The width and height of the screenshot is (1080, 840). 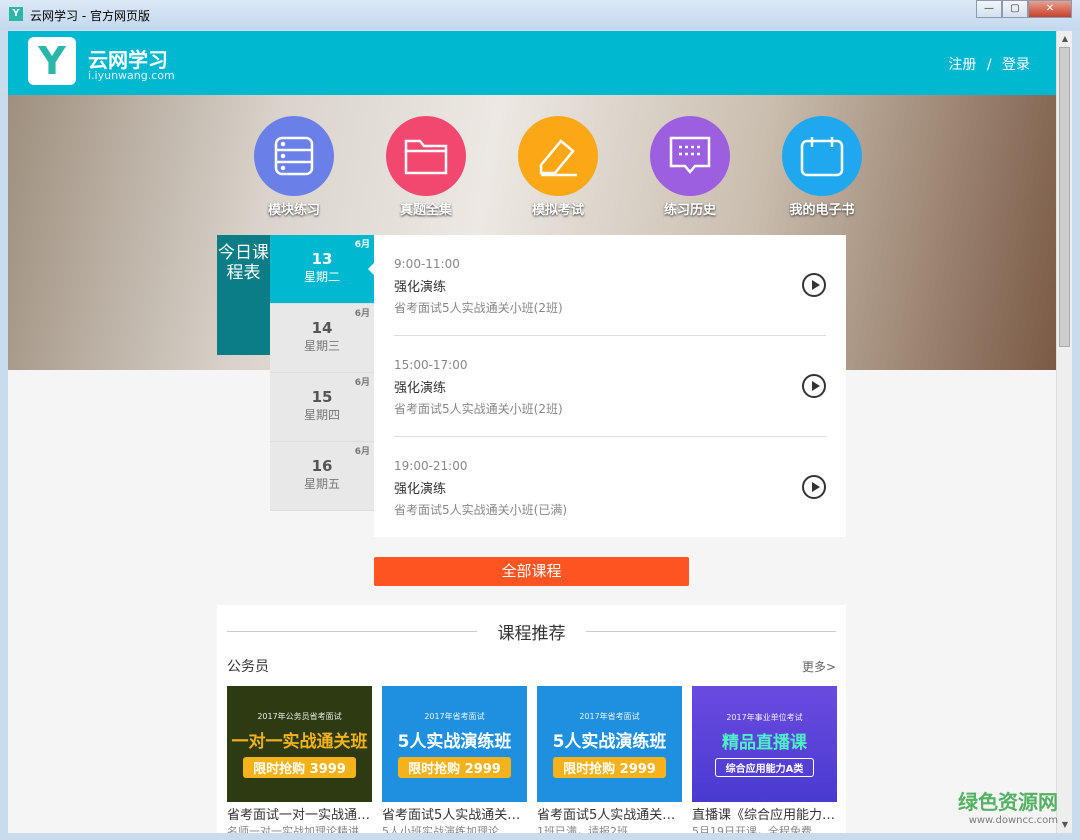 What do you see at coordinates (321, 484) in the screenshot?
I see `day-weekday: 星期五` at bounding box center [321, 484].